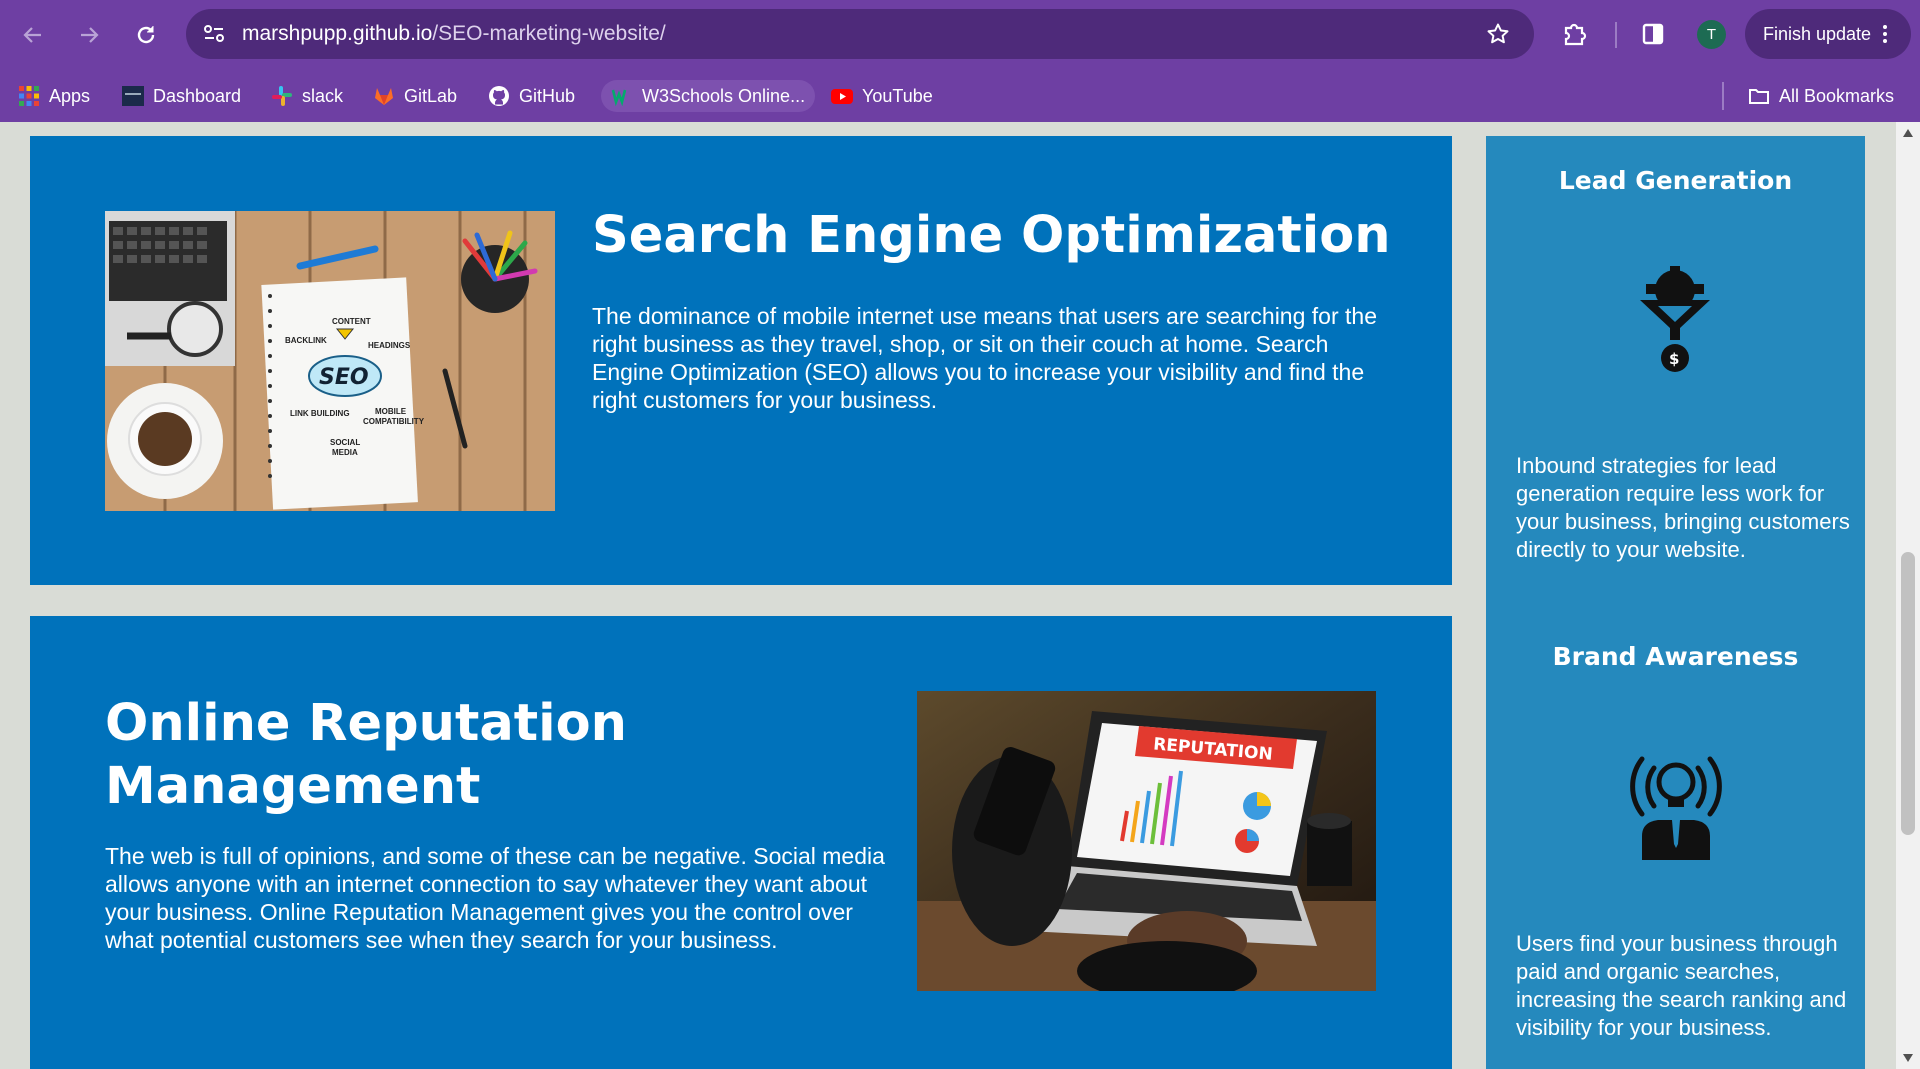  Describe the element at coordinates (1885, 34) in the screenshot. I see `more-vertical-icon` at that location.